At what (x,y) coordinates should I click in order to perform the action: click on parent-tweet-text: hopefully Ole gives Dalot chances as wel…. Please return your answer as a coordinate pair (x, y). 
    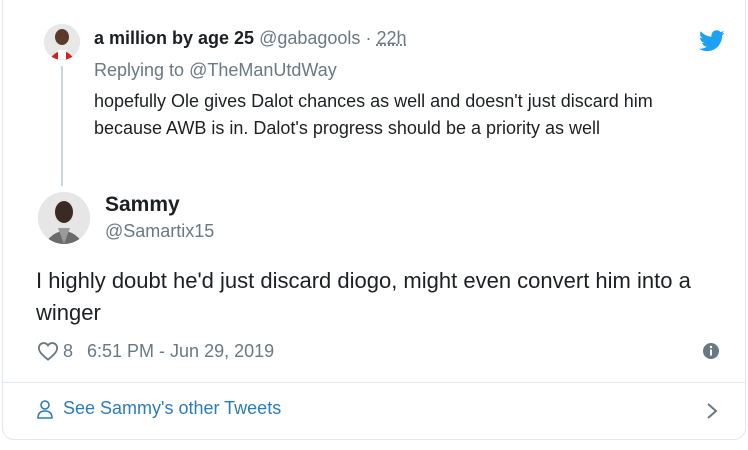
    Looking at the image, I should click on (373, 114).